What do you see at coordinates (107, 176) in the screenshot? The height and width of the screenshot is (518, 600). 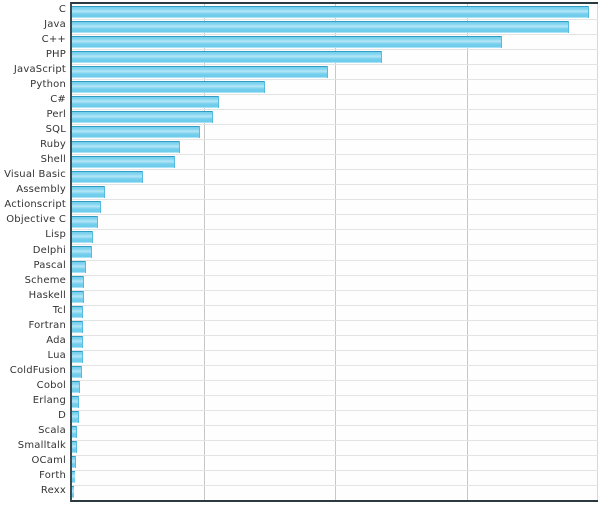 I see `bar-visual-basic` at bounding box center [107, 176].